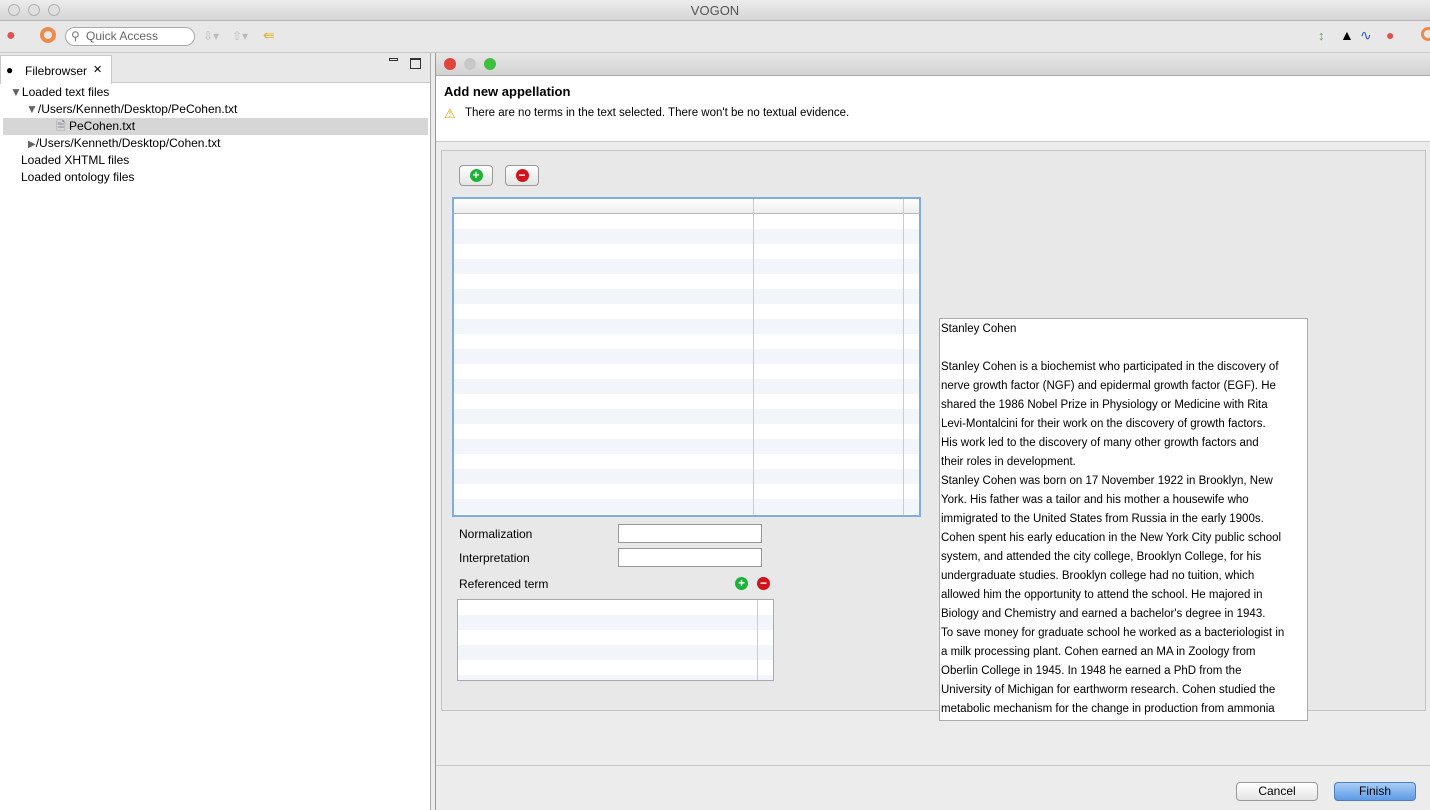  What do you see at coordinates (763, 583) in the screenshot?
I see `remove-term-icon: −` at bounding box center [763, 583].